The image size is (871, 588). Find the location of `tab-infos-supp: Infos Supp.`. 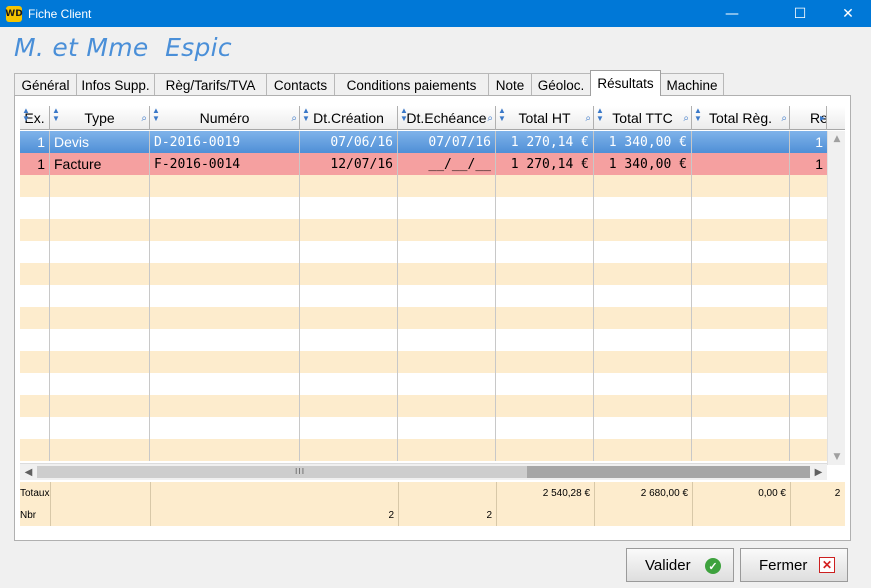

tab-infos-supp: Infos Supp. is located at coordinates (115, 84).